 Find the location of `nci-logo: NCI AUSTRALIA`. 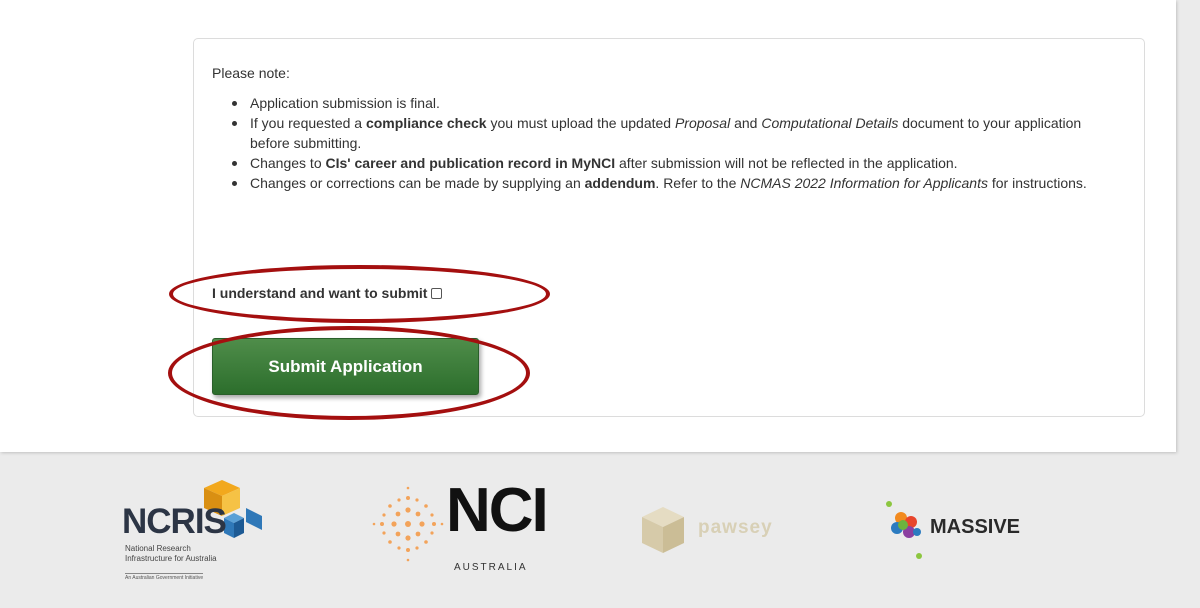

nci-logo: NCI AUSTRALIA is located at coordinates (461, 528).